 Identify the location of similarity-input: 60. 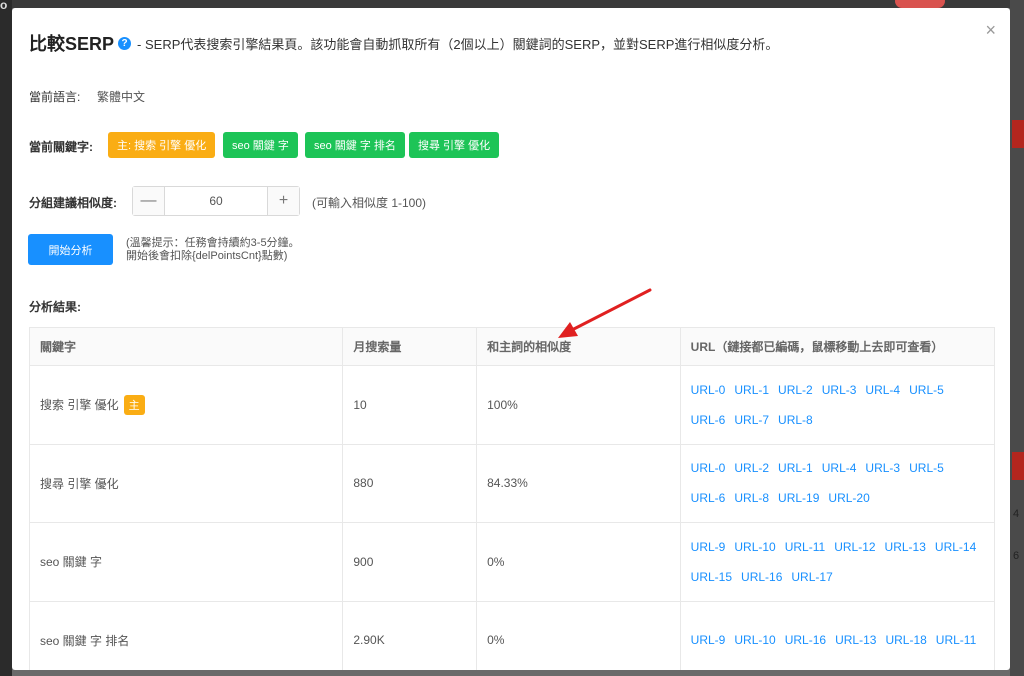
(216, 201).